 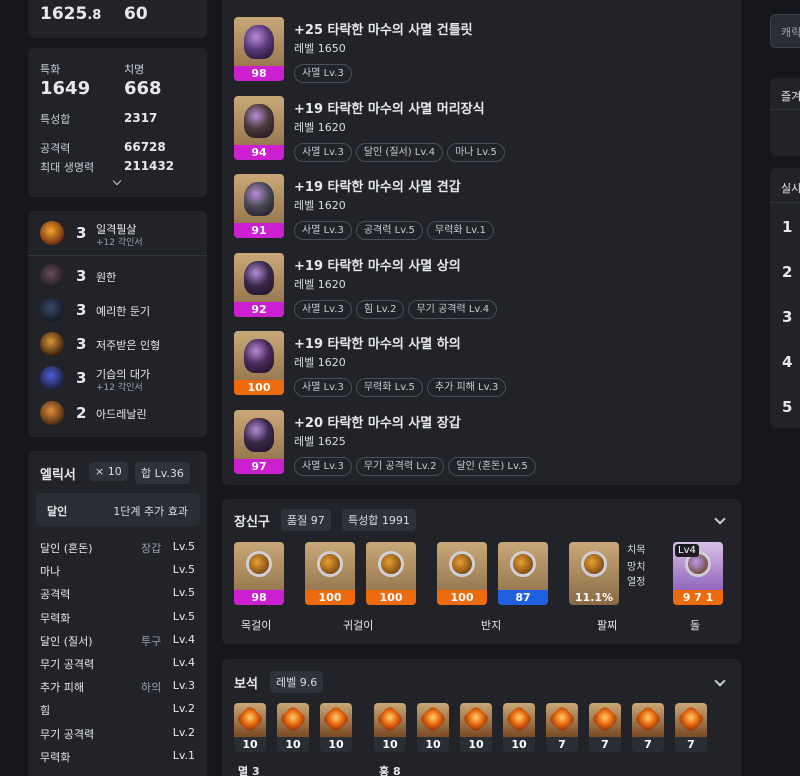 What do you see at coordinates (128, 345) in the screenshot?
I see `engraving-name: 저주받은 인형` at bounding box center [128, 345].